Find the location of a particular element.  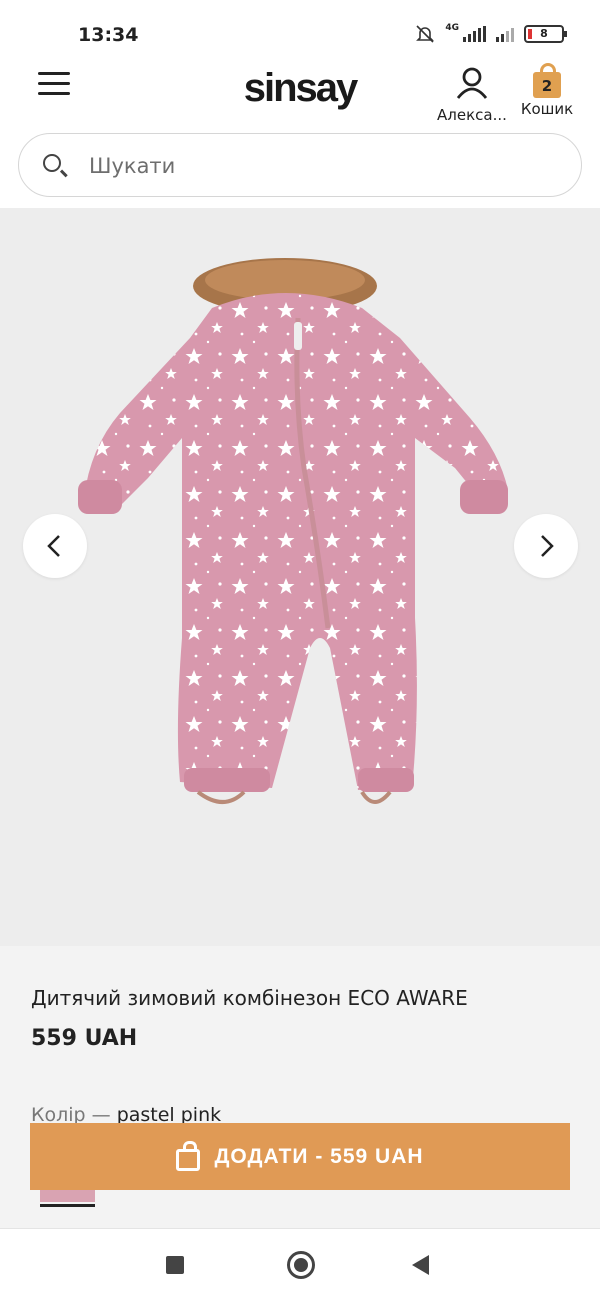

home-icon is located at coordinates (301, 1265).